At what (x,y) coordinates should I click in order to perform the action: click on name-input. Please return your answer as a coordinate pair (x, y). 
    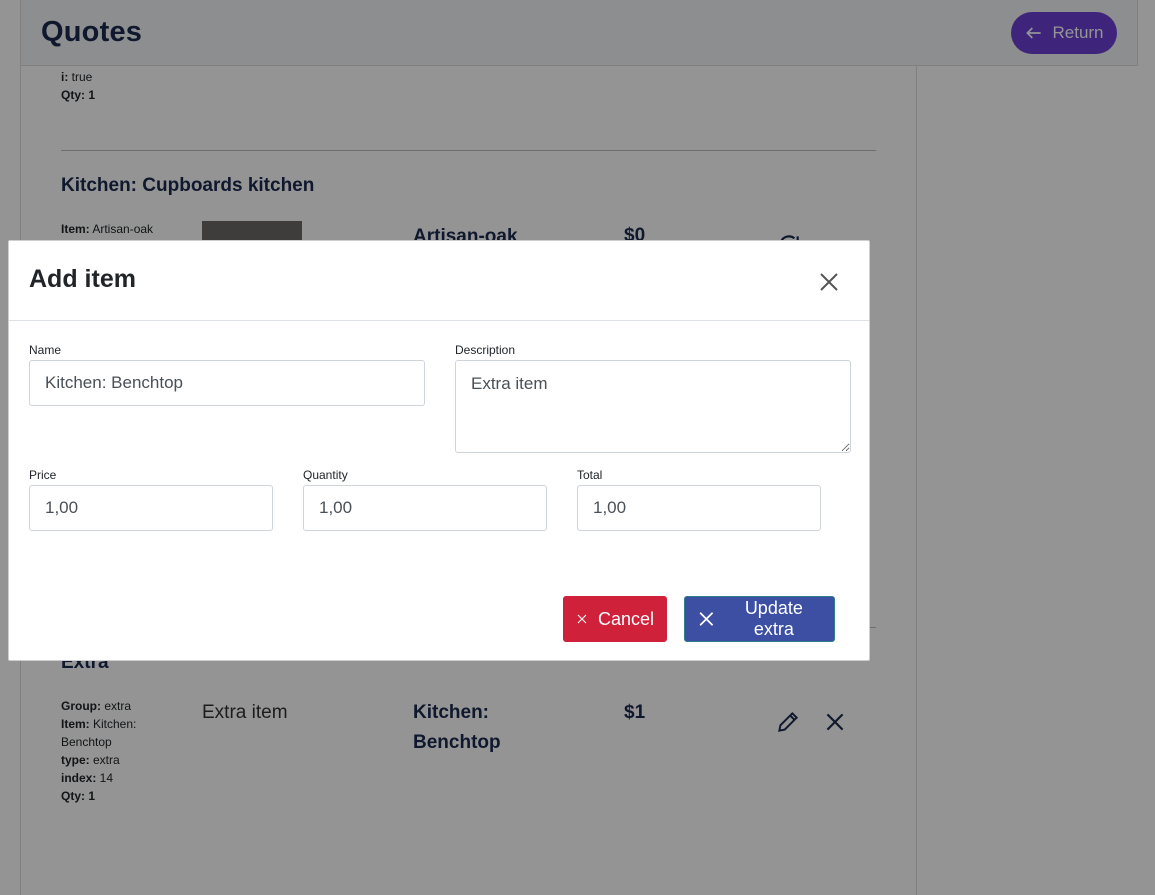
    Looking at the image, I should click on (227, 383).